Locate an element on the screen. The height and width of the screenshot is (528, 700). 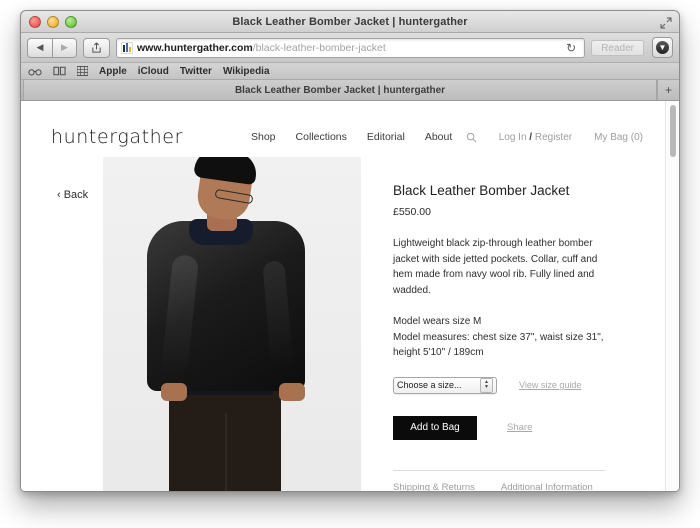
nav-item-shop: Shop is located at coordinates (263, 137).